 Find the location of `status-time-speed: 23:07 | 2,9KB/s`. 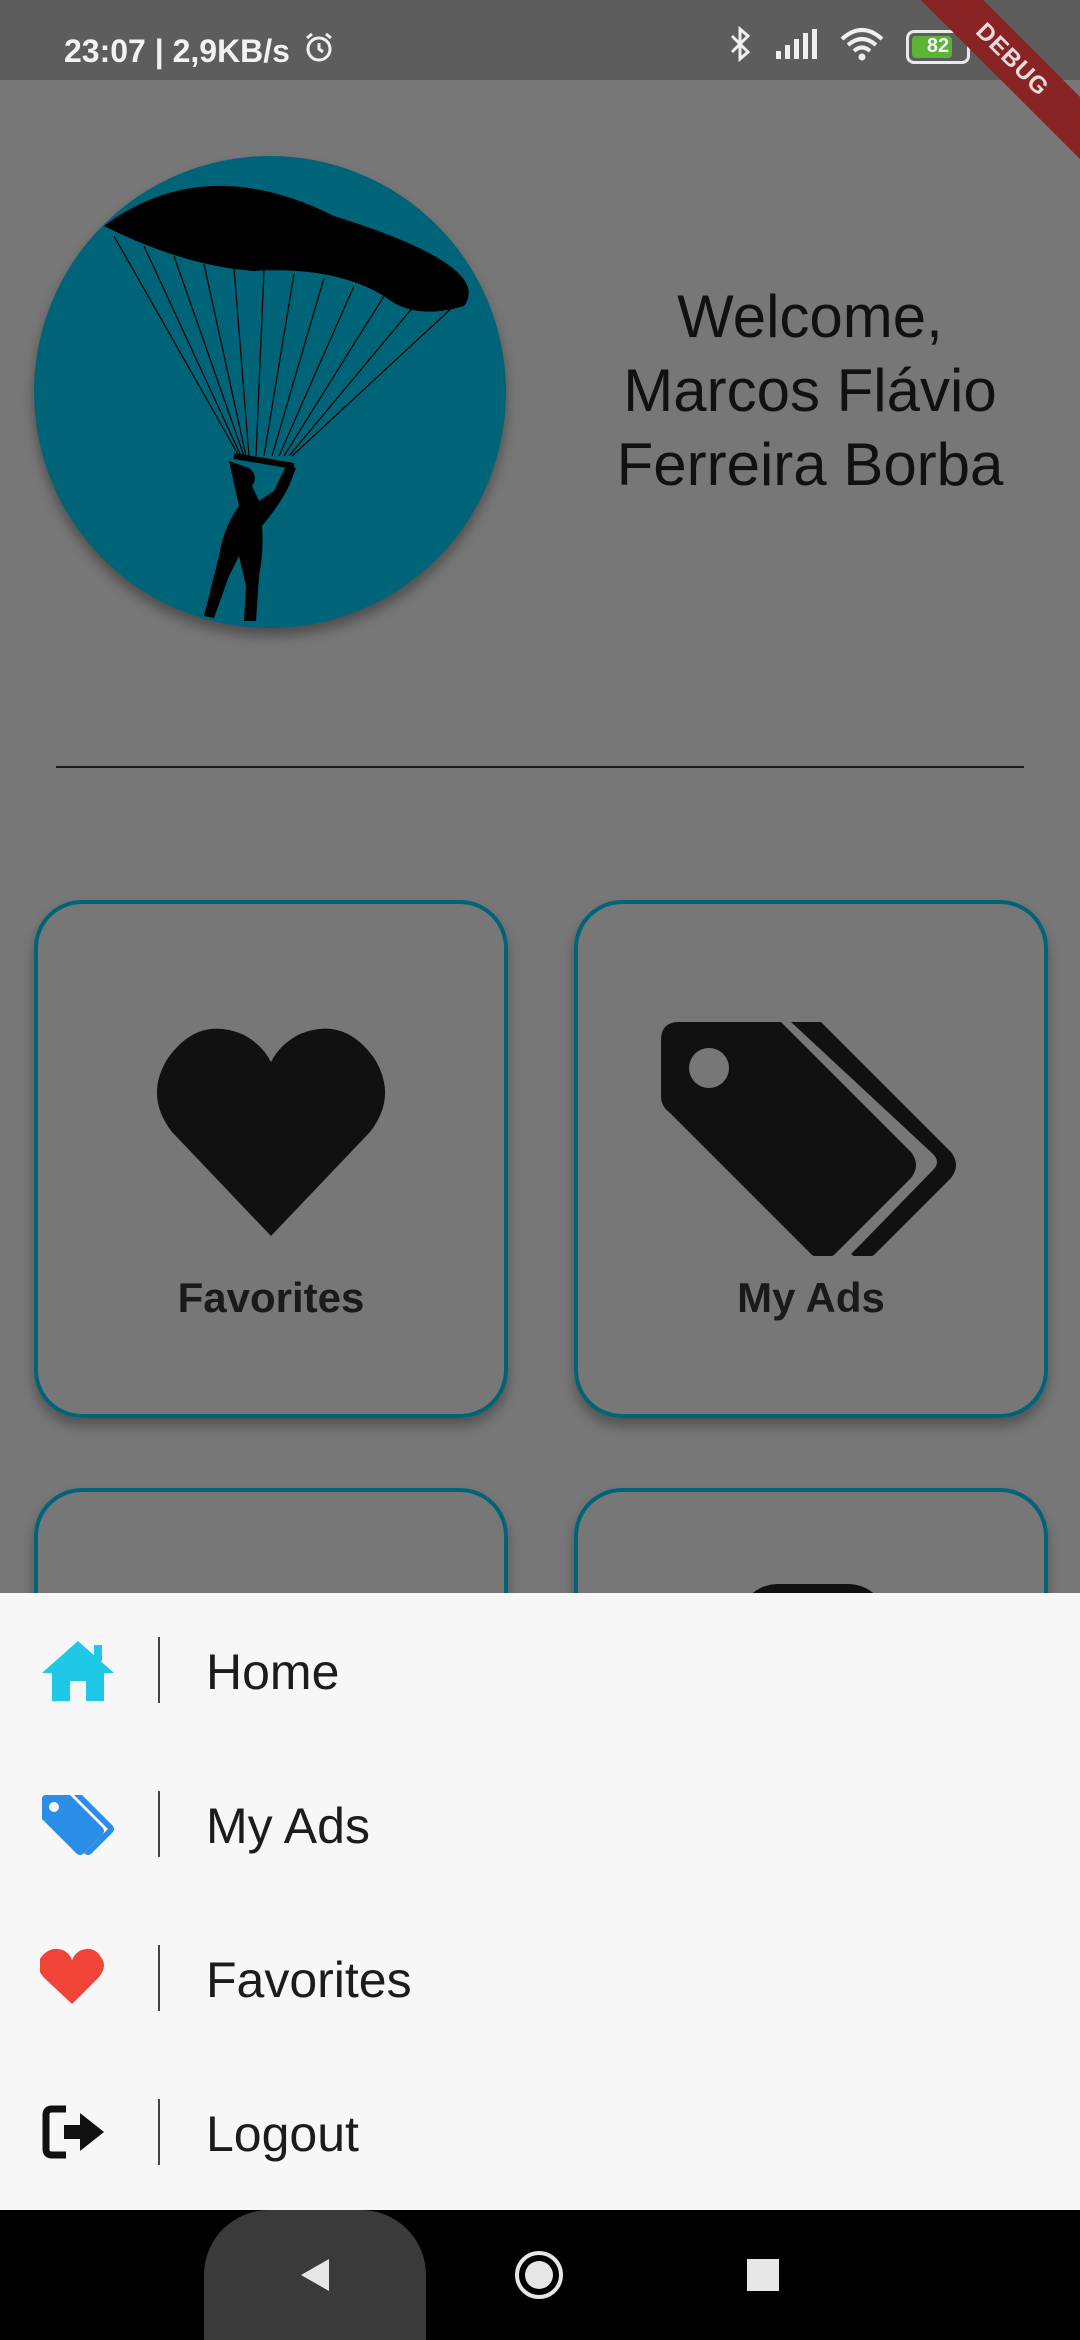

status-time-speed: 23:07 | 2,9KB/s is located at coordinates (177, 50).